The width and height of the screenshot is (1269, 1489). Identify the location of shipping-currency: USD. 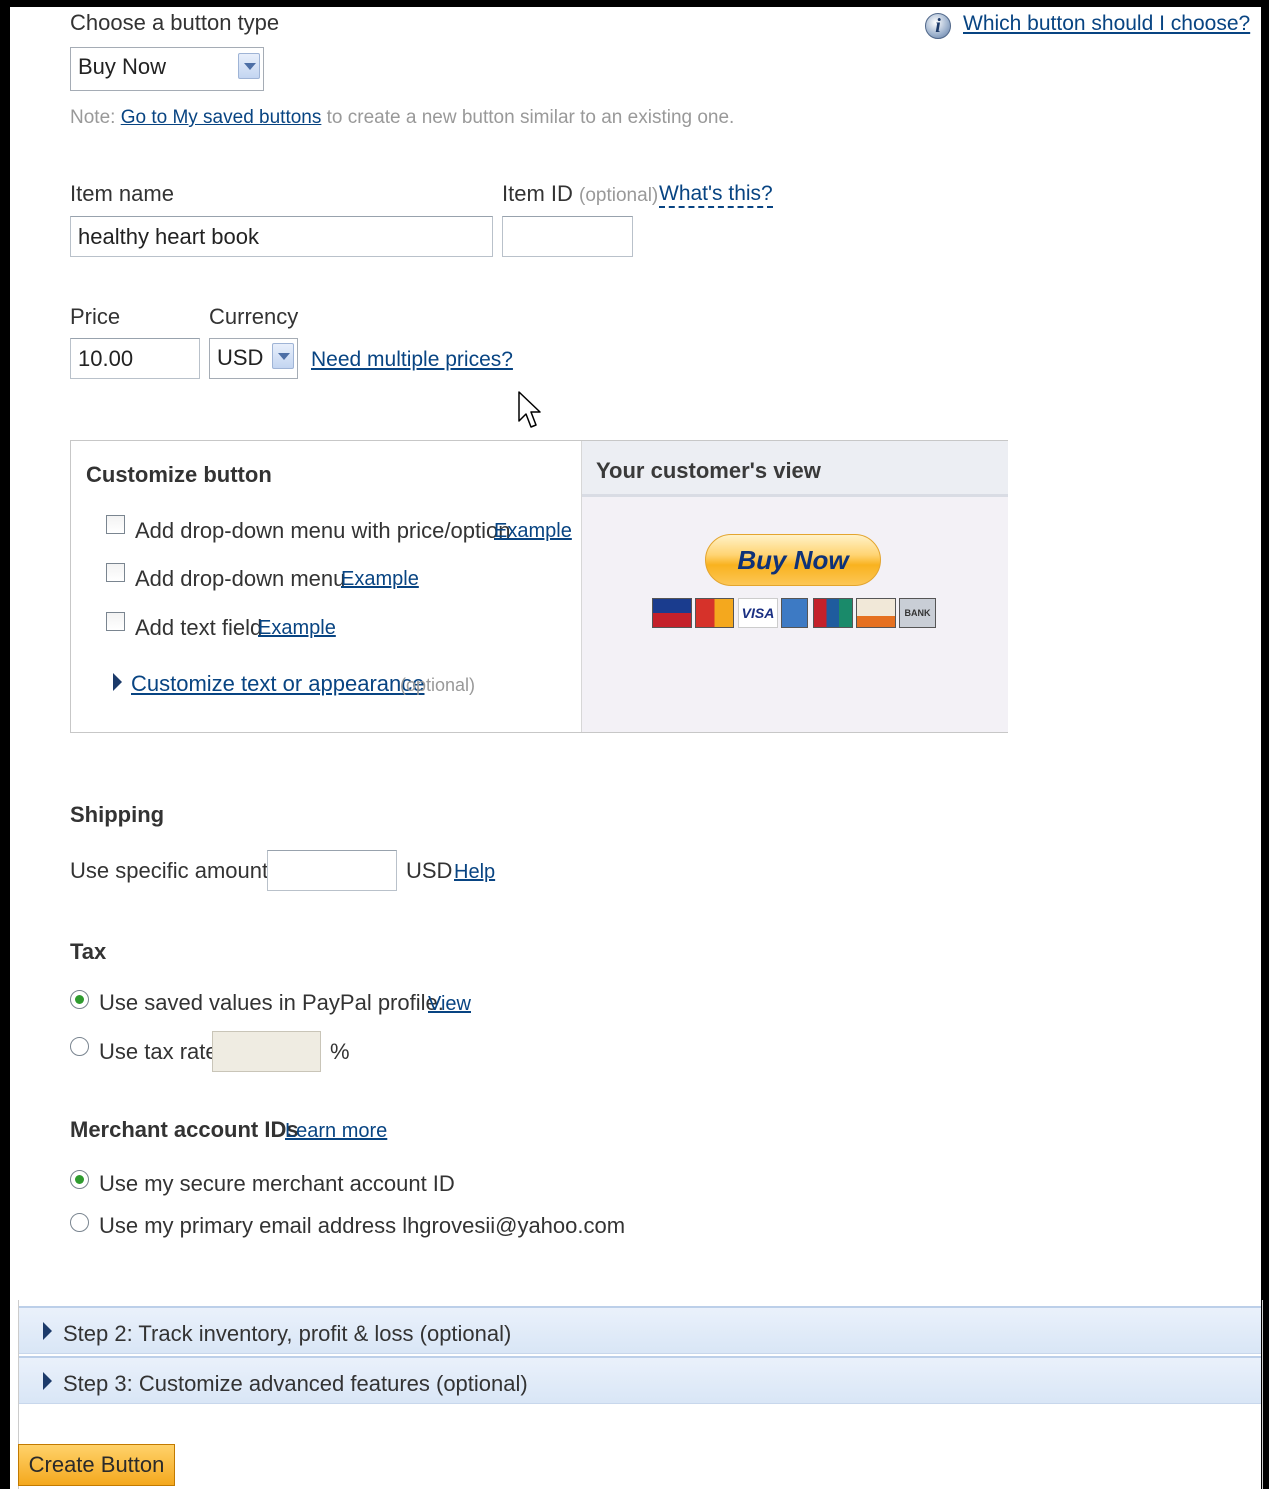
(429, 870).